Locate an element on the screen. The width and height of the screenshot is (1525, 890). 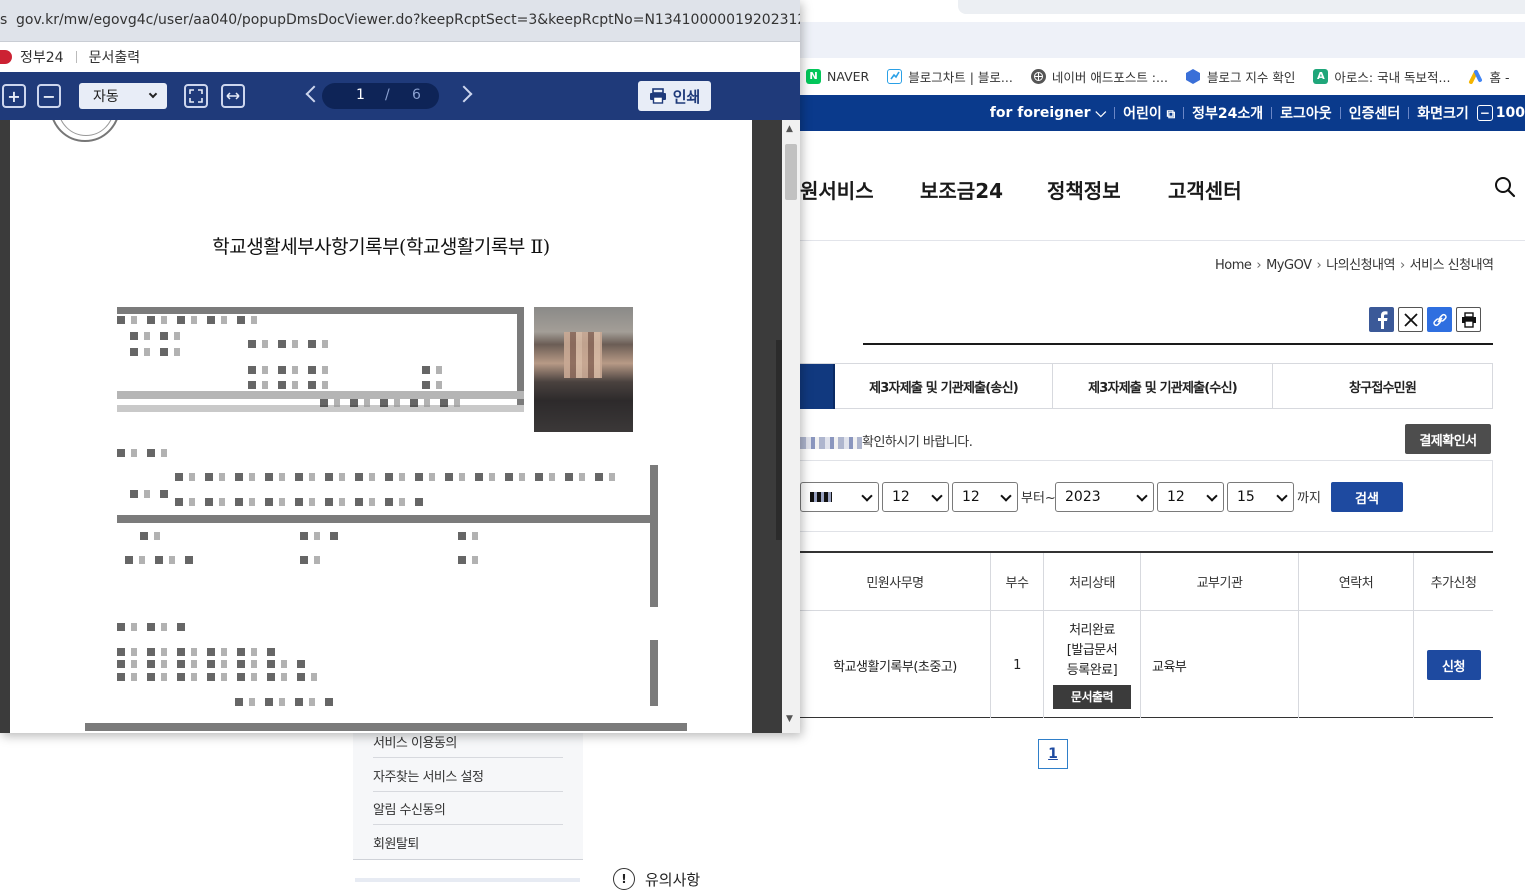
tab-counter-request: 창구접수민원 is located at coordinates (1382, 386).